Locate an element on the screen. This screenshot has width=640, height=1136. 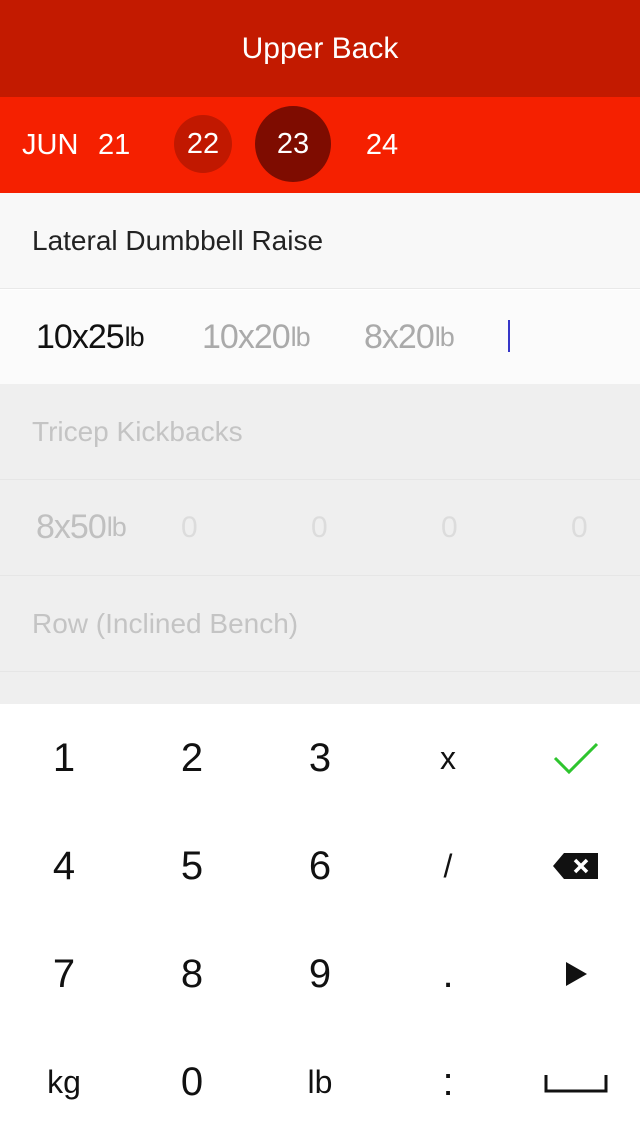
exercise-name: Tricep Kickbacks is located at coordinates (137, 431).